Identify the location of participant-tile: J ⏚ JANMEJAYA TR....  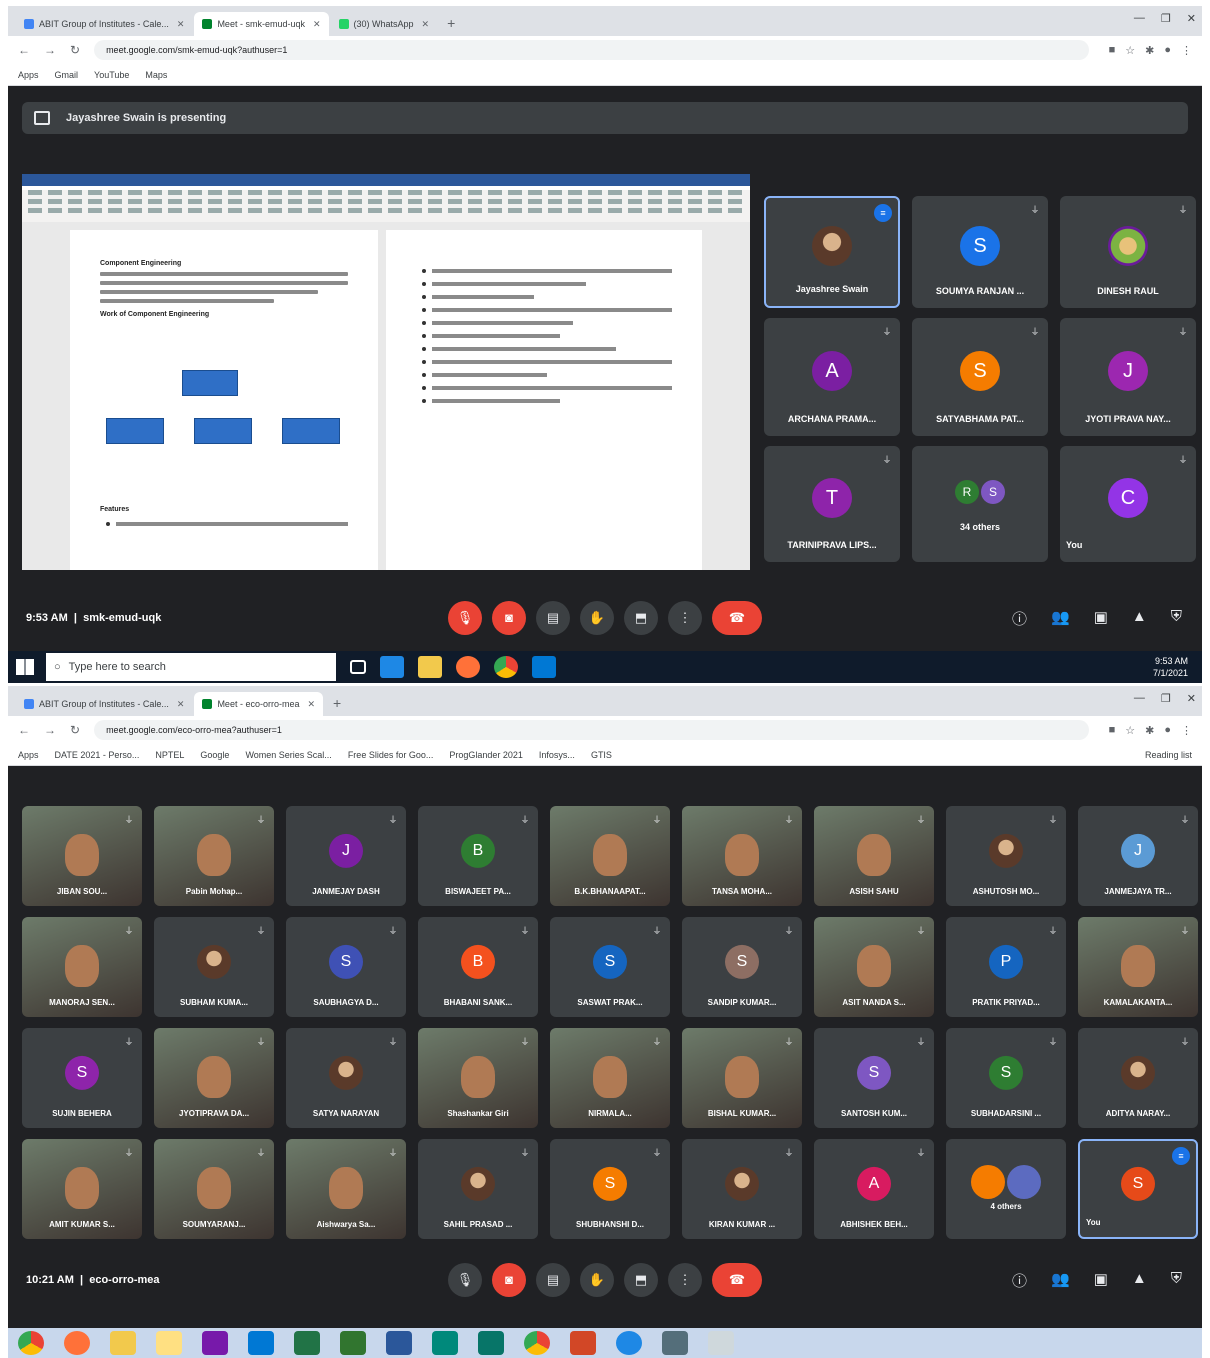
(1138, 856).